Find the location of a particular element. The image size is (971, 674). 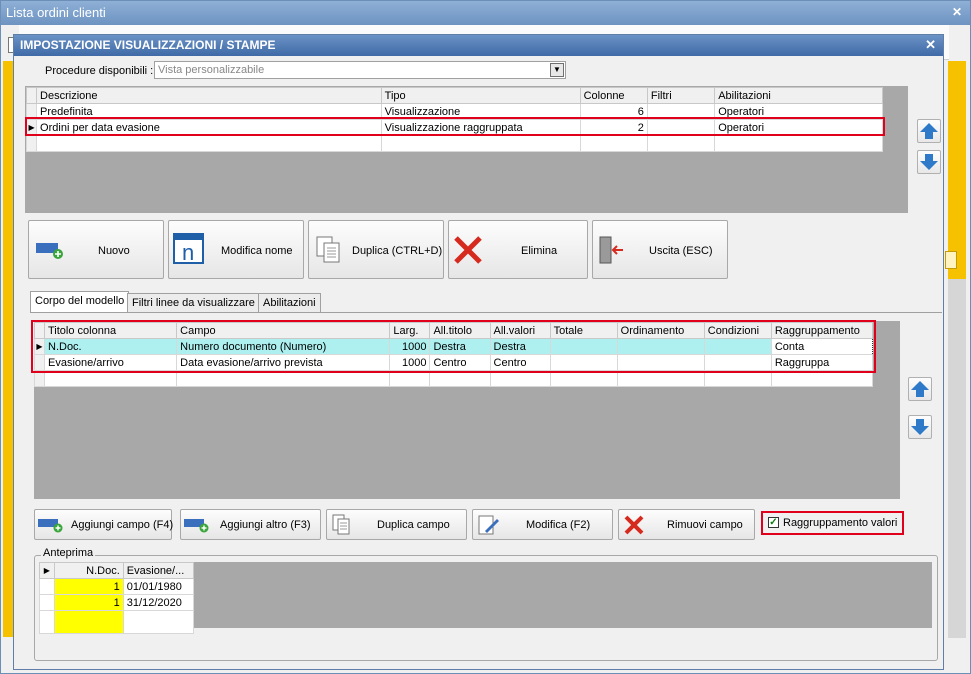

add-other-button: Aggiungi altro (F3) is located at coordinates (250, 524).